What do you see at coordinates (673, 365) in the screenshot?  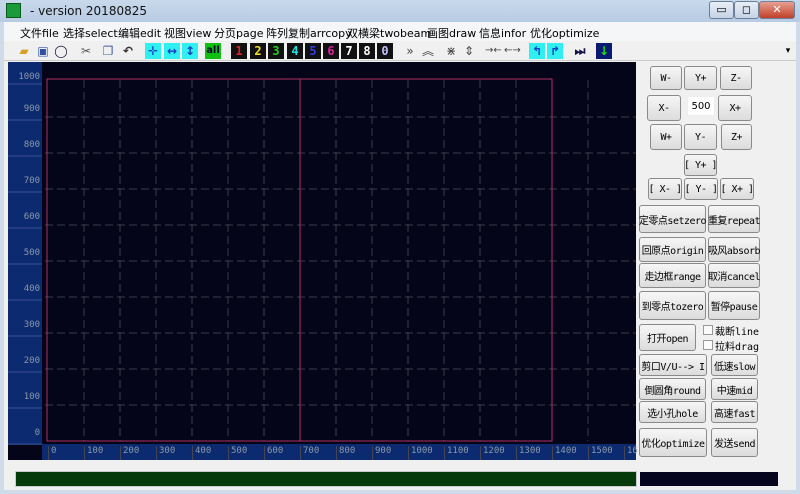 I see `cut-vu-button: 剪口V/U--> I` at bounding box center [673, 365].